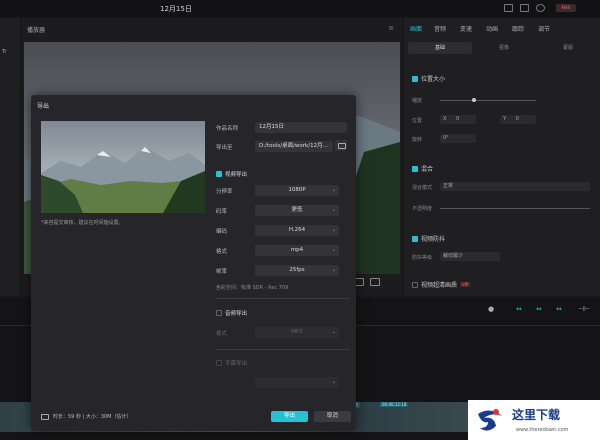  Describe the element at coordinates (375, 282) in the screenshot. I see `ratio-icon` at that location.